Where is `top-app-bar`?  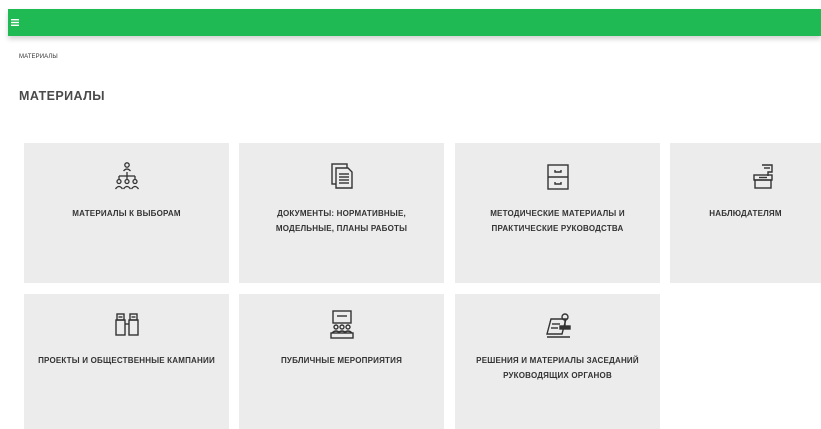
top-app-bar is located at coordinates (414, 22).